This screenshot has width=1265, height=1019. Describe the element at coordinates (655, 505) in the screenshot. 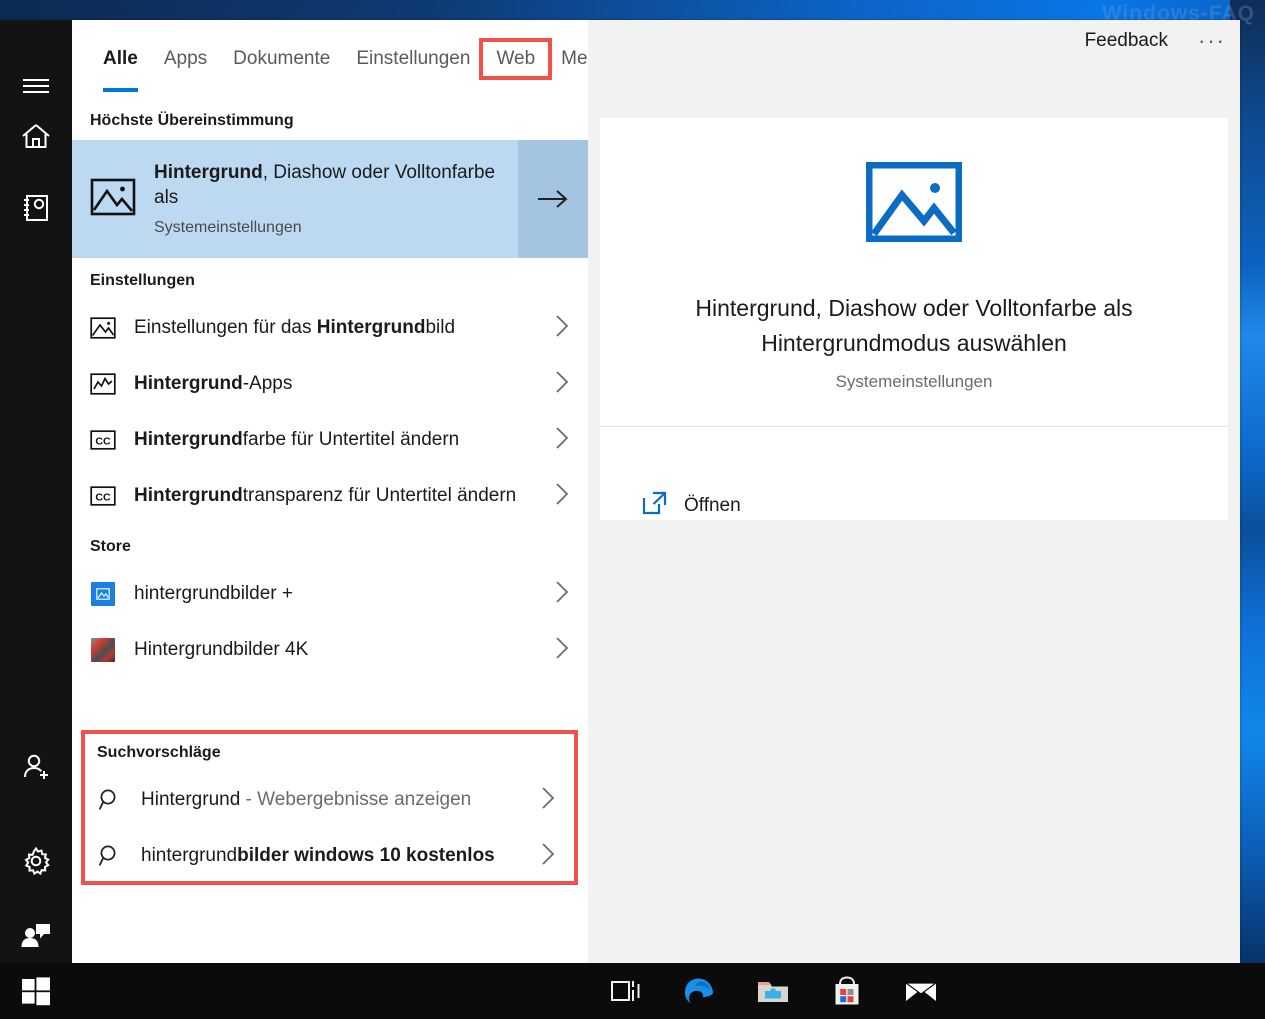

I see `open-external-icon` at that location.